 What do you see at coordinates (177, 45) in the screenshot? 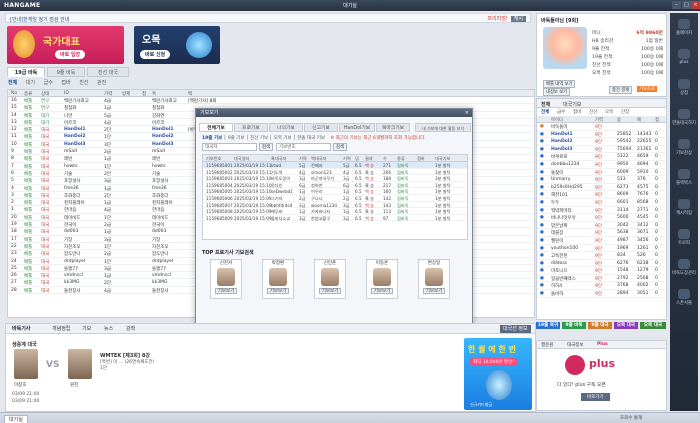
I see `banner-omok: 오목 바로 신청` at bounding box center [177, 45].